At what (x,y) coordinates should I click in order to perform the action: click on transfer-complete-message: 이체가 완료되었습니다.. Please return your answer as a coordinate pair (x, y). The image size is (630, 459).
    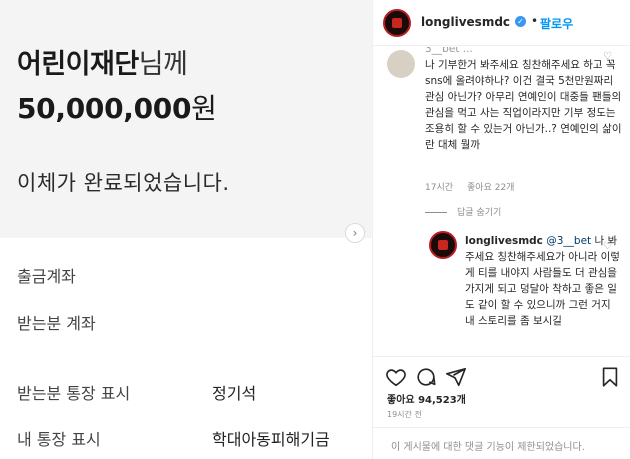
    Looking at the image, I should click on (123, 183).